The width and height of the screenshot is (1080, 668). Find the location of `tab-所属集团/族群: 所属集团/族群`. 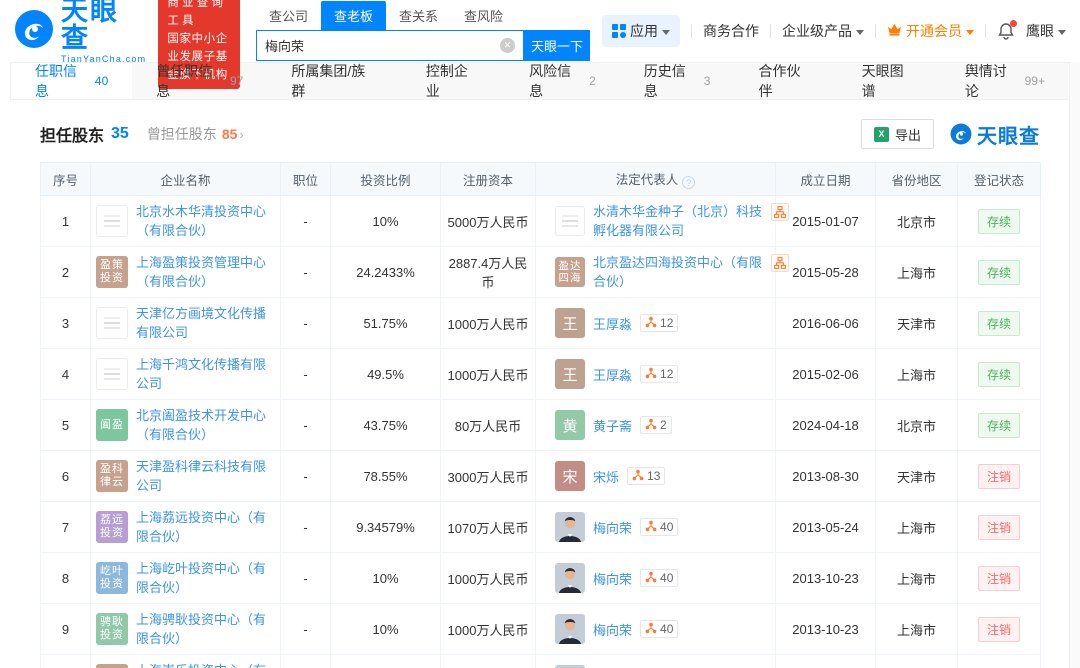

tab-所属集团/族群: 所属集团/族群 is located at coordinates (334, 81).